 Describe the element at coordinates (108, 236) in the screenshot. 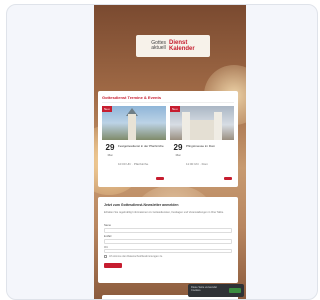

I see `email-label: E-Mail` at that location.